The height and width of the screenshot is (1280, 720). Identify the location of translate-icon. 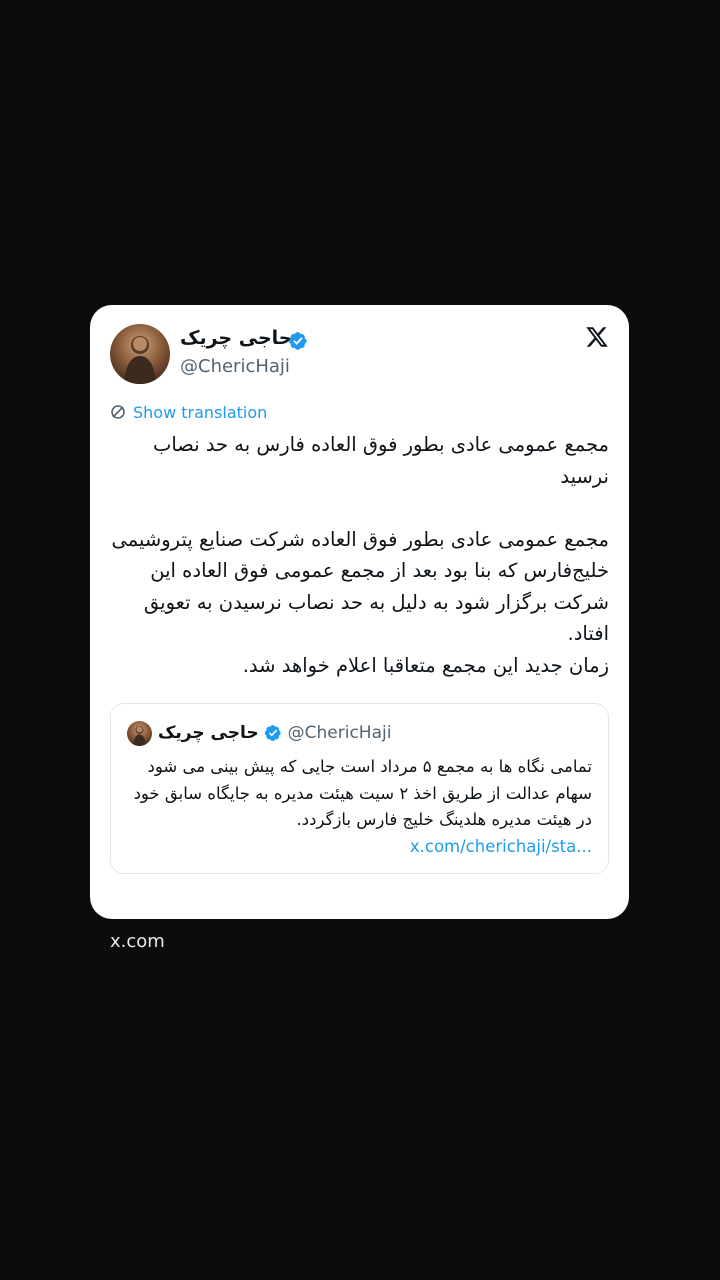
(118, 412).